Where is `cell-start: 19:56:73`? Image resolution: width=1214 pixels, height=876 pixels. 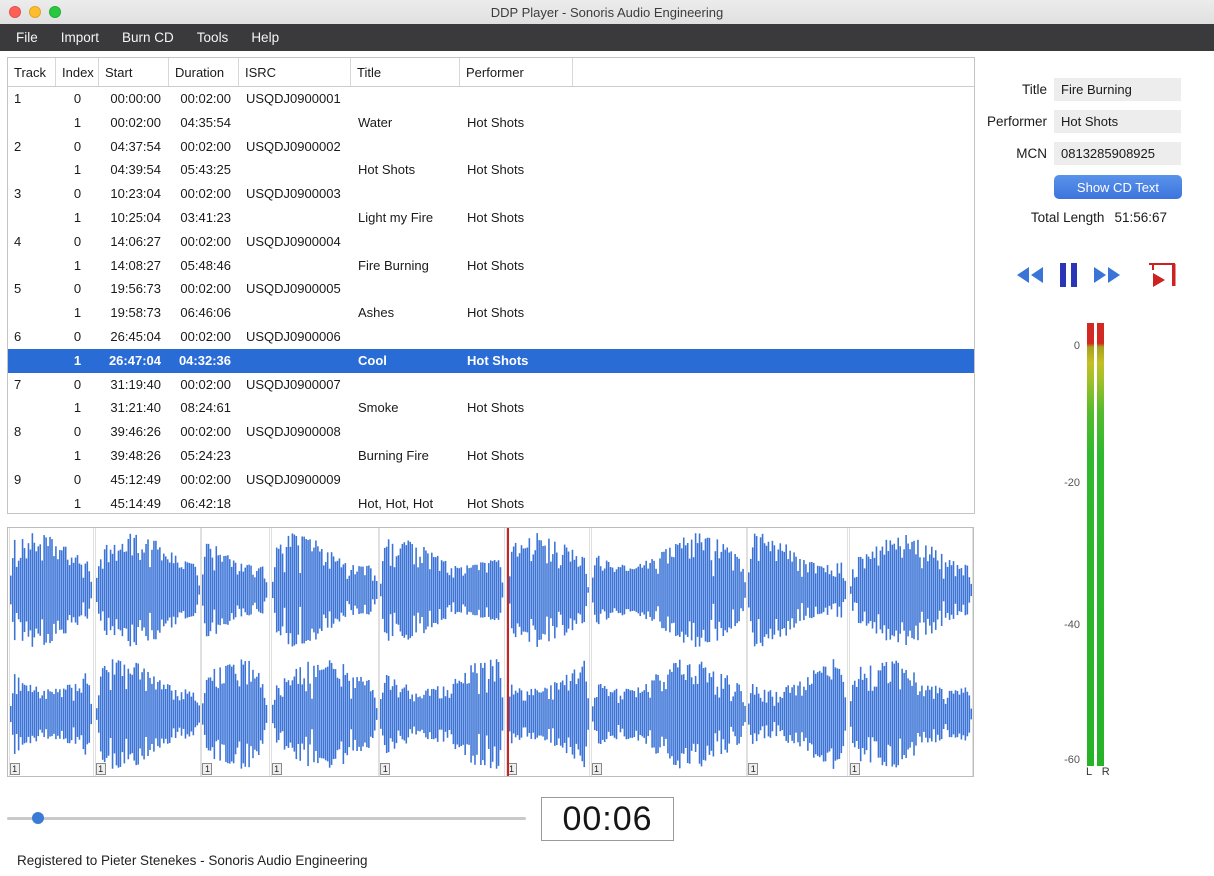
cell-start: 19:56:73 is located at coordinates (135, 289).